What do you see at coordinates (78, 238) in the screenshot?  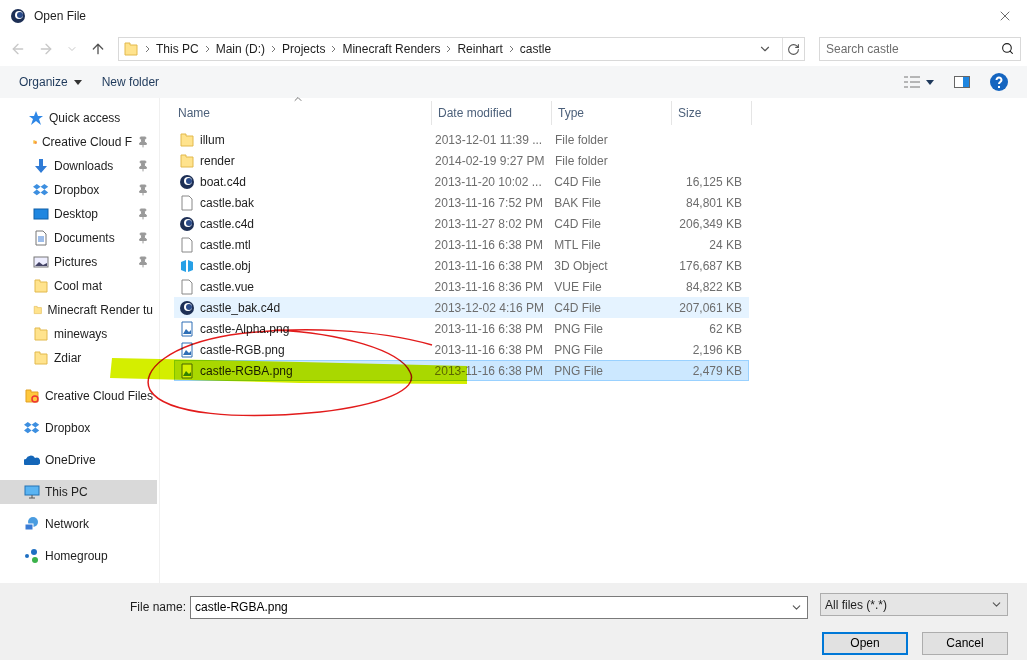 I see `sidebar-item: Documents` at bounding box center [78, 238].